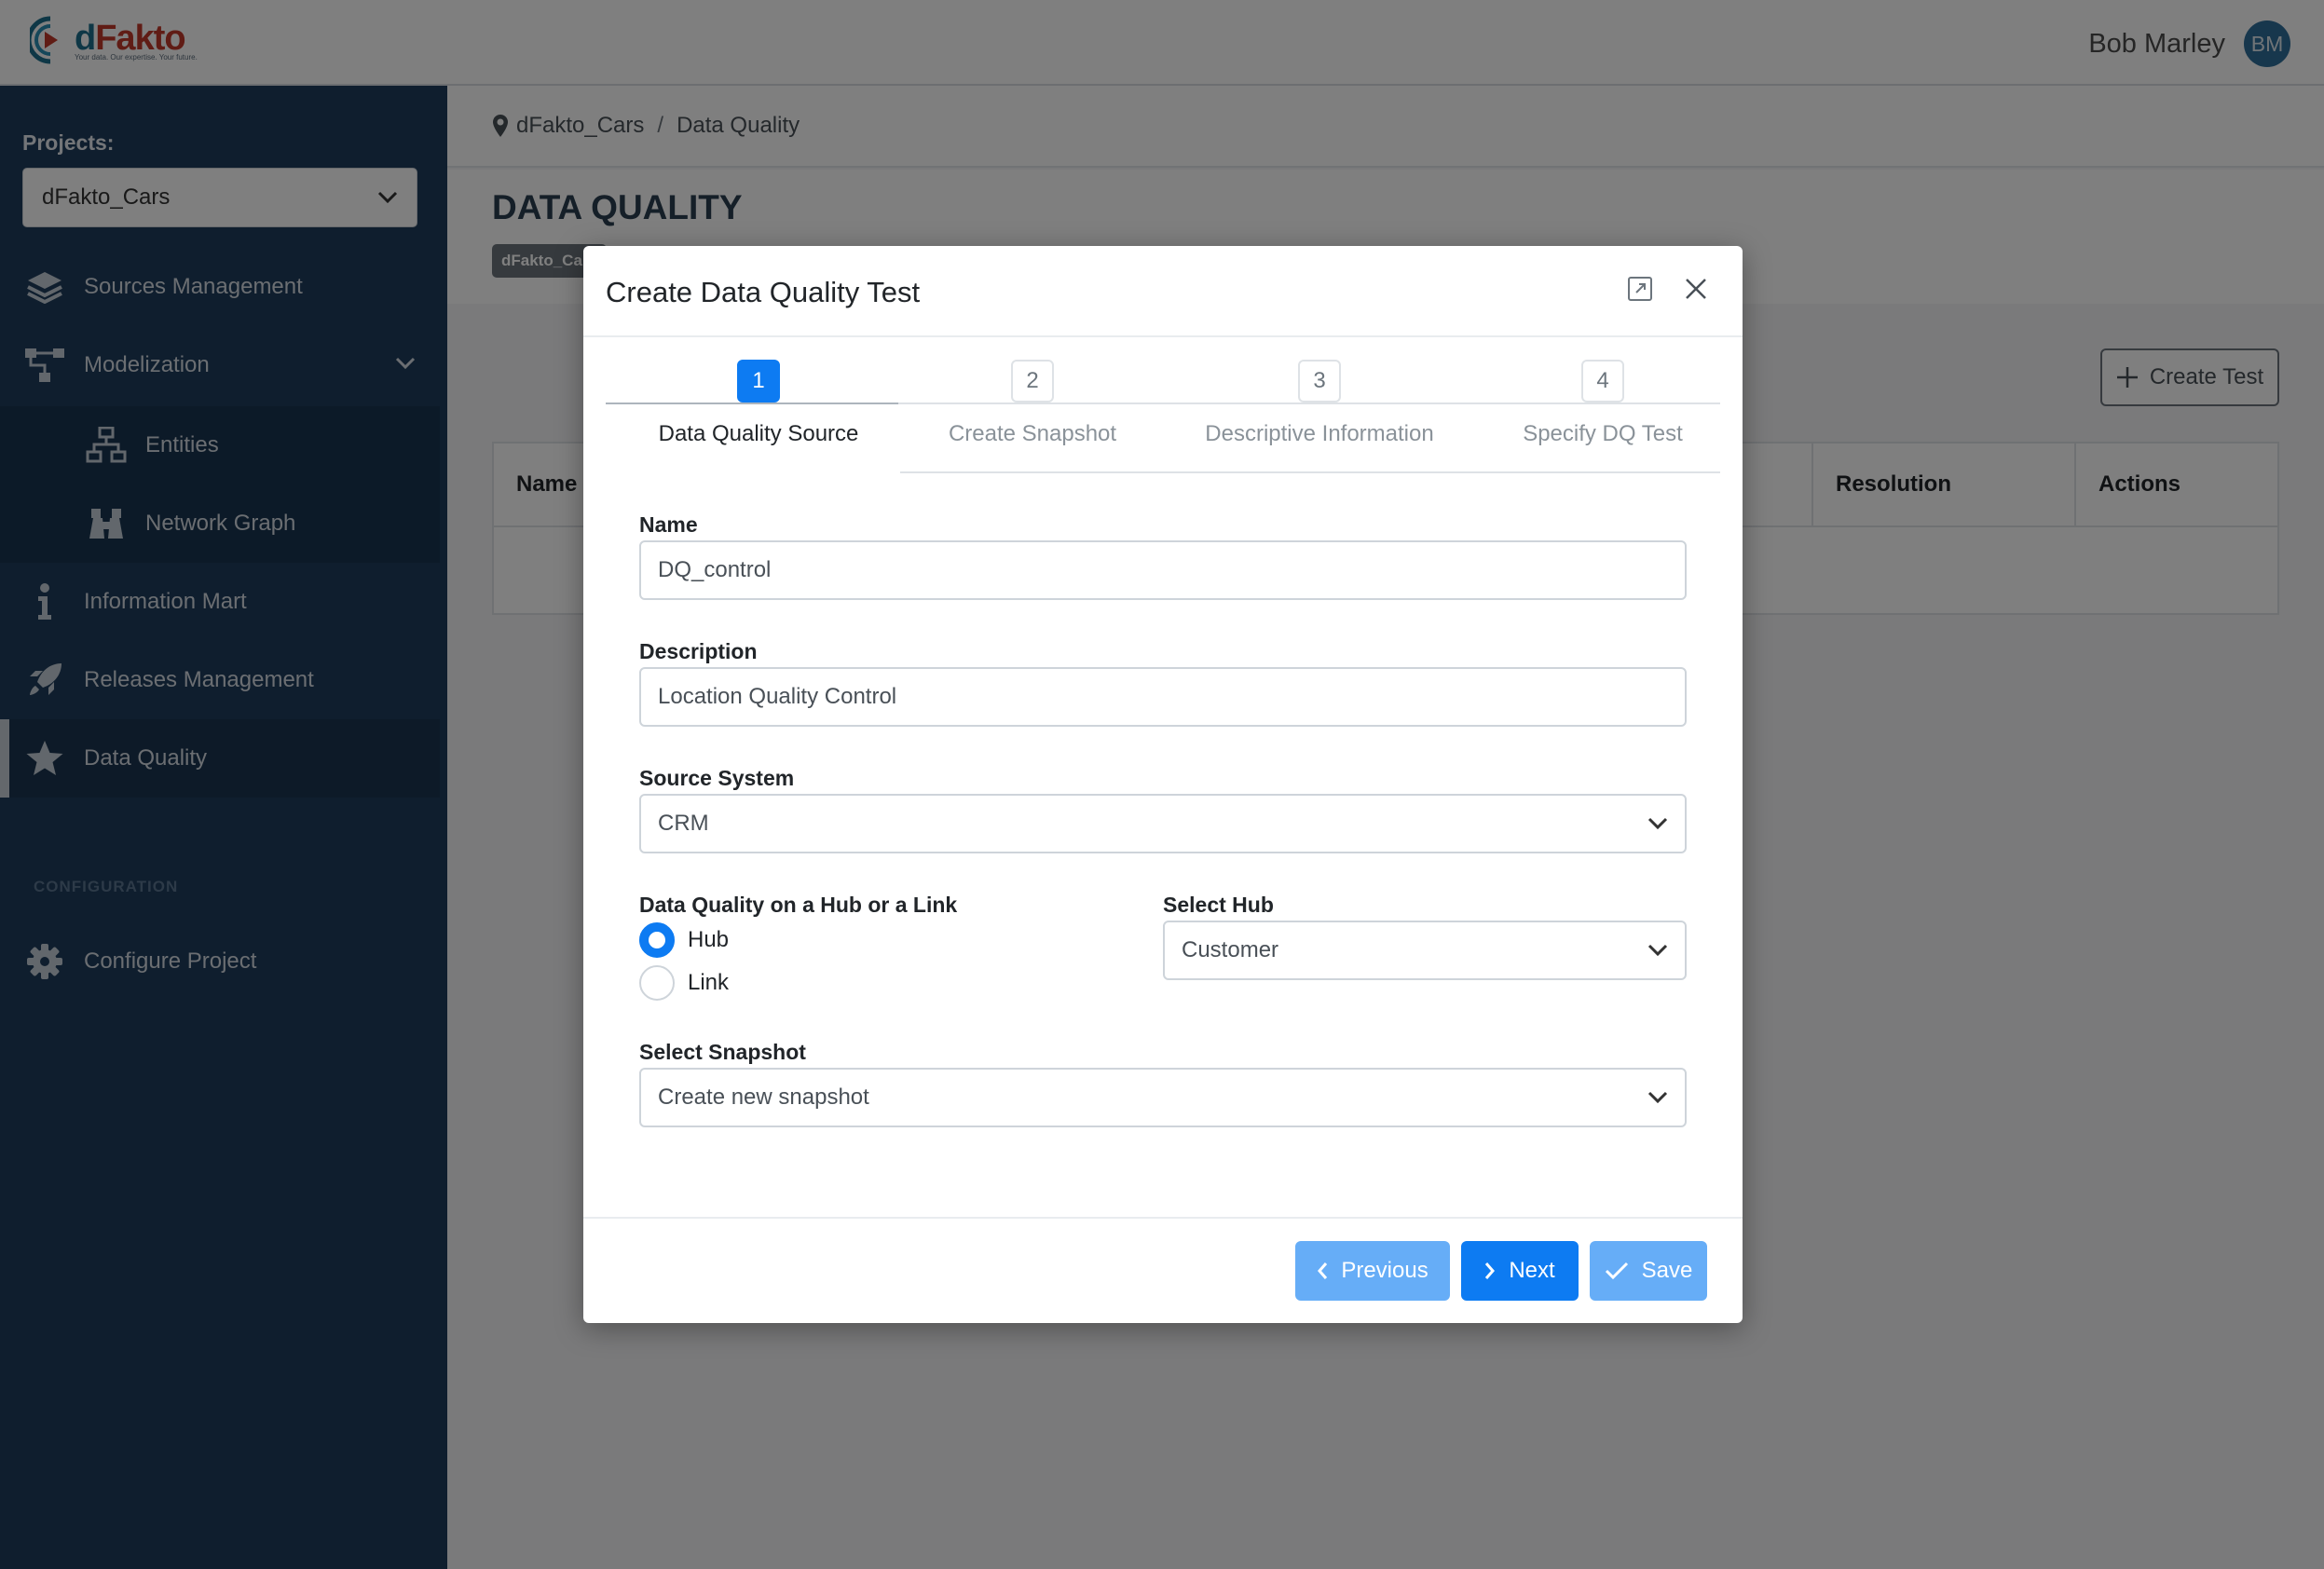  What do you see at coordinates (1602, 381) in the screenshot?
I see `step-number: 4` at bounding box center [1602, 381].